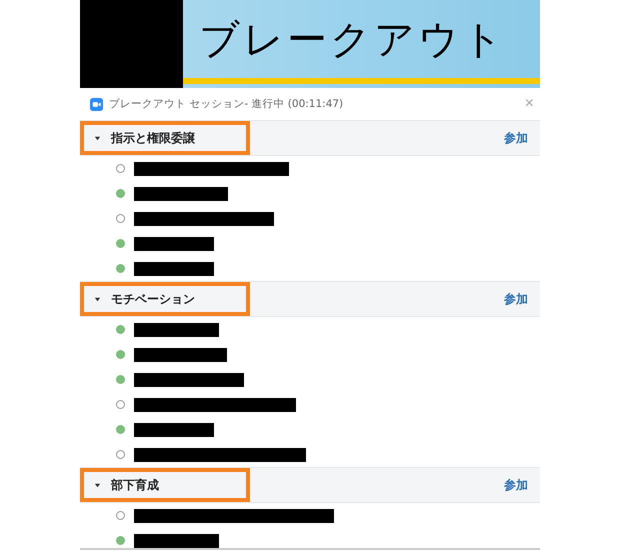  Describe the element at coordinates (96, 104) in the screenshot. I see `video-camera-icon` at that location.